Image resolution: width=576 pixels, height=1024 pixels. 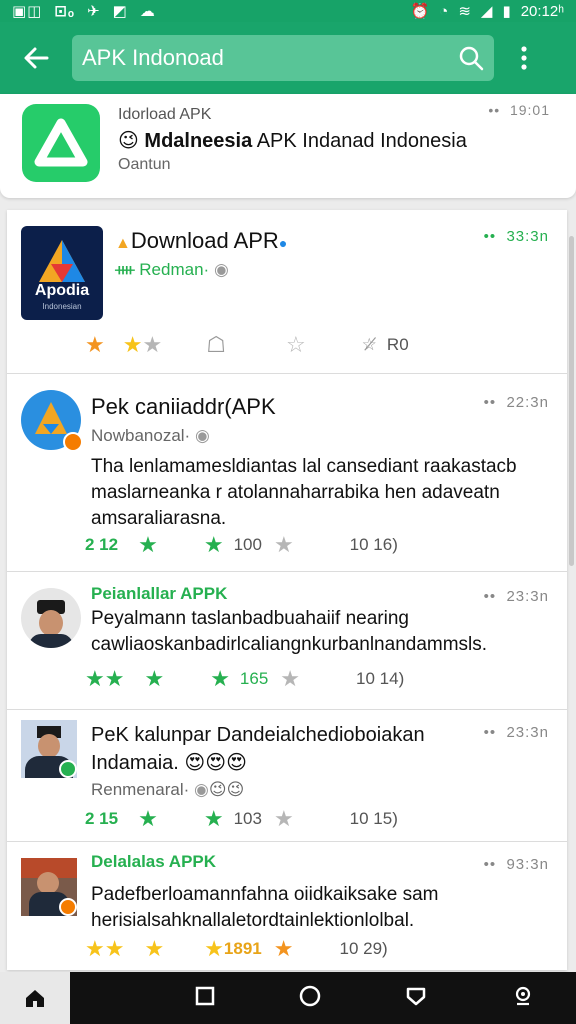 I want to click on sim-icon: ▣◫, so click(x=27, y=11).